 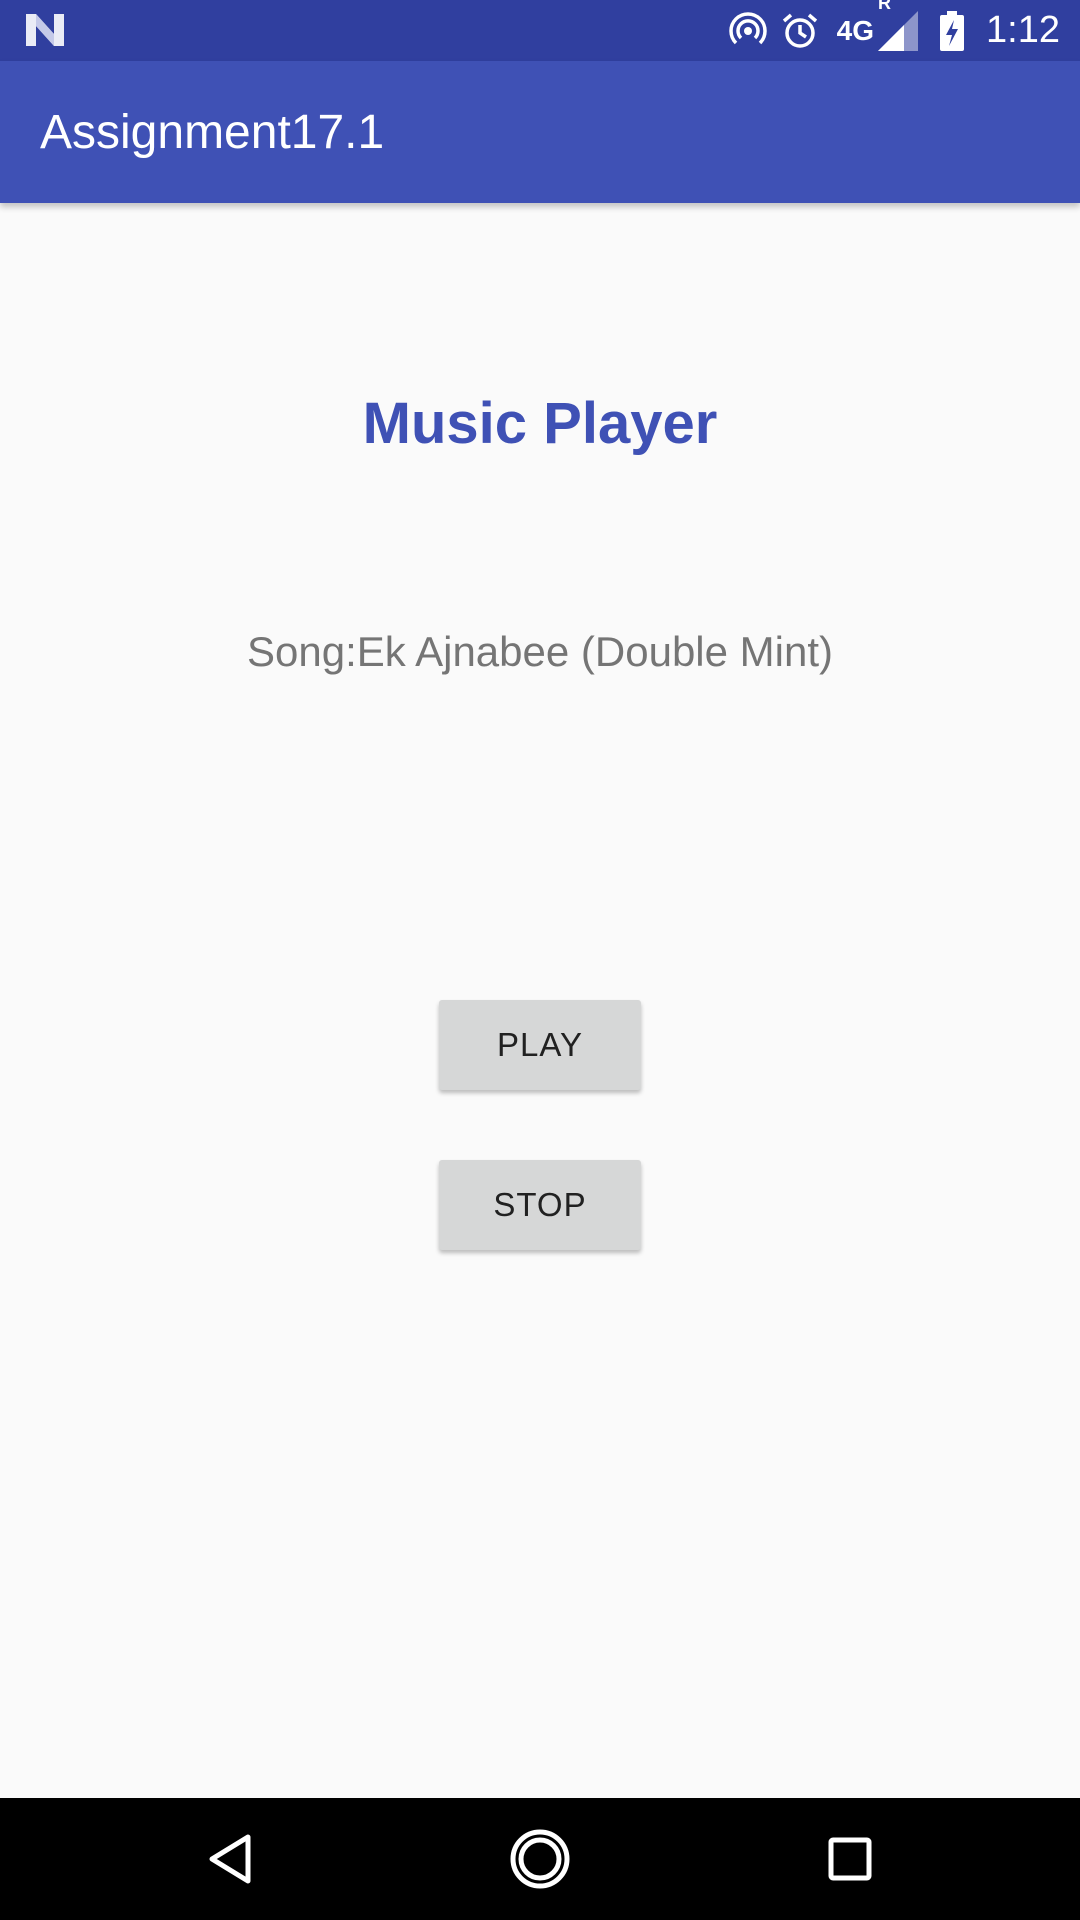 I want to click on play-button: PLAY, so click(x=540, y=1045).